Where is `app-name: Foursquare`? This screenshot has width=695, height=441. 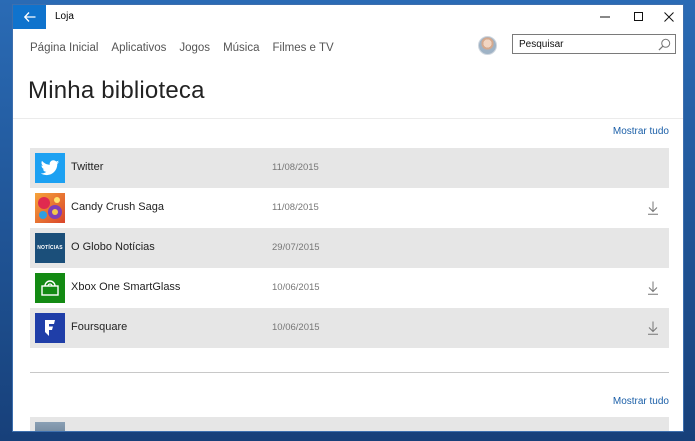
app-name: Foursquare is located at coordinates (99, 327).